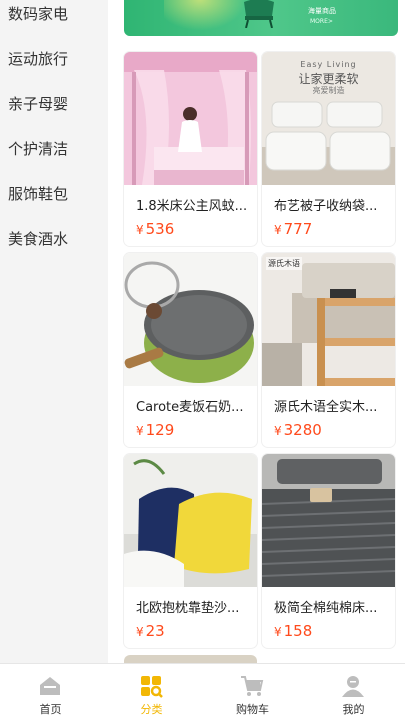  I want to click on product-price: ¥536, so click(155, 229).